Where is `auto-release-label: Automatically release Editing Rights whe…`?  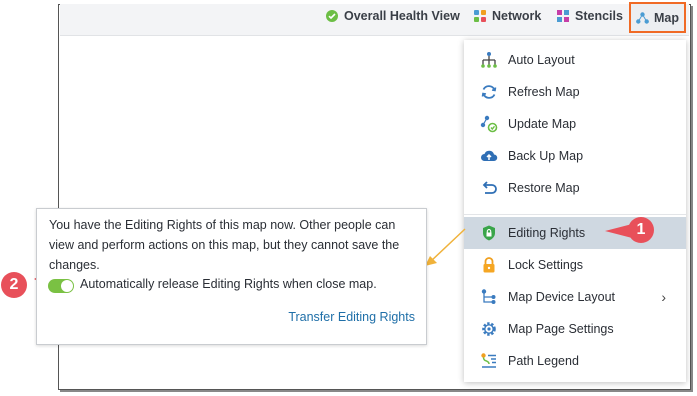 auto-release-label: Automatically release Editing Rights whe… is located at coordinates (228, 284).